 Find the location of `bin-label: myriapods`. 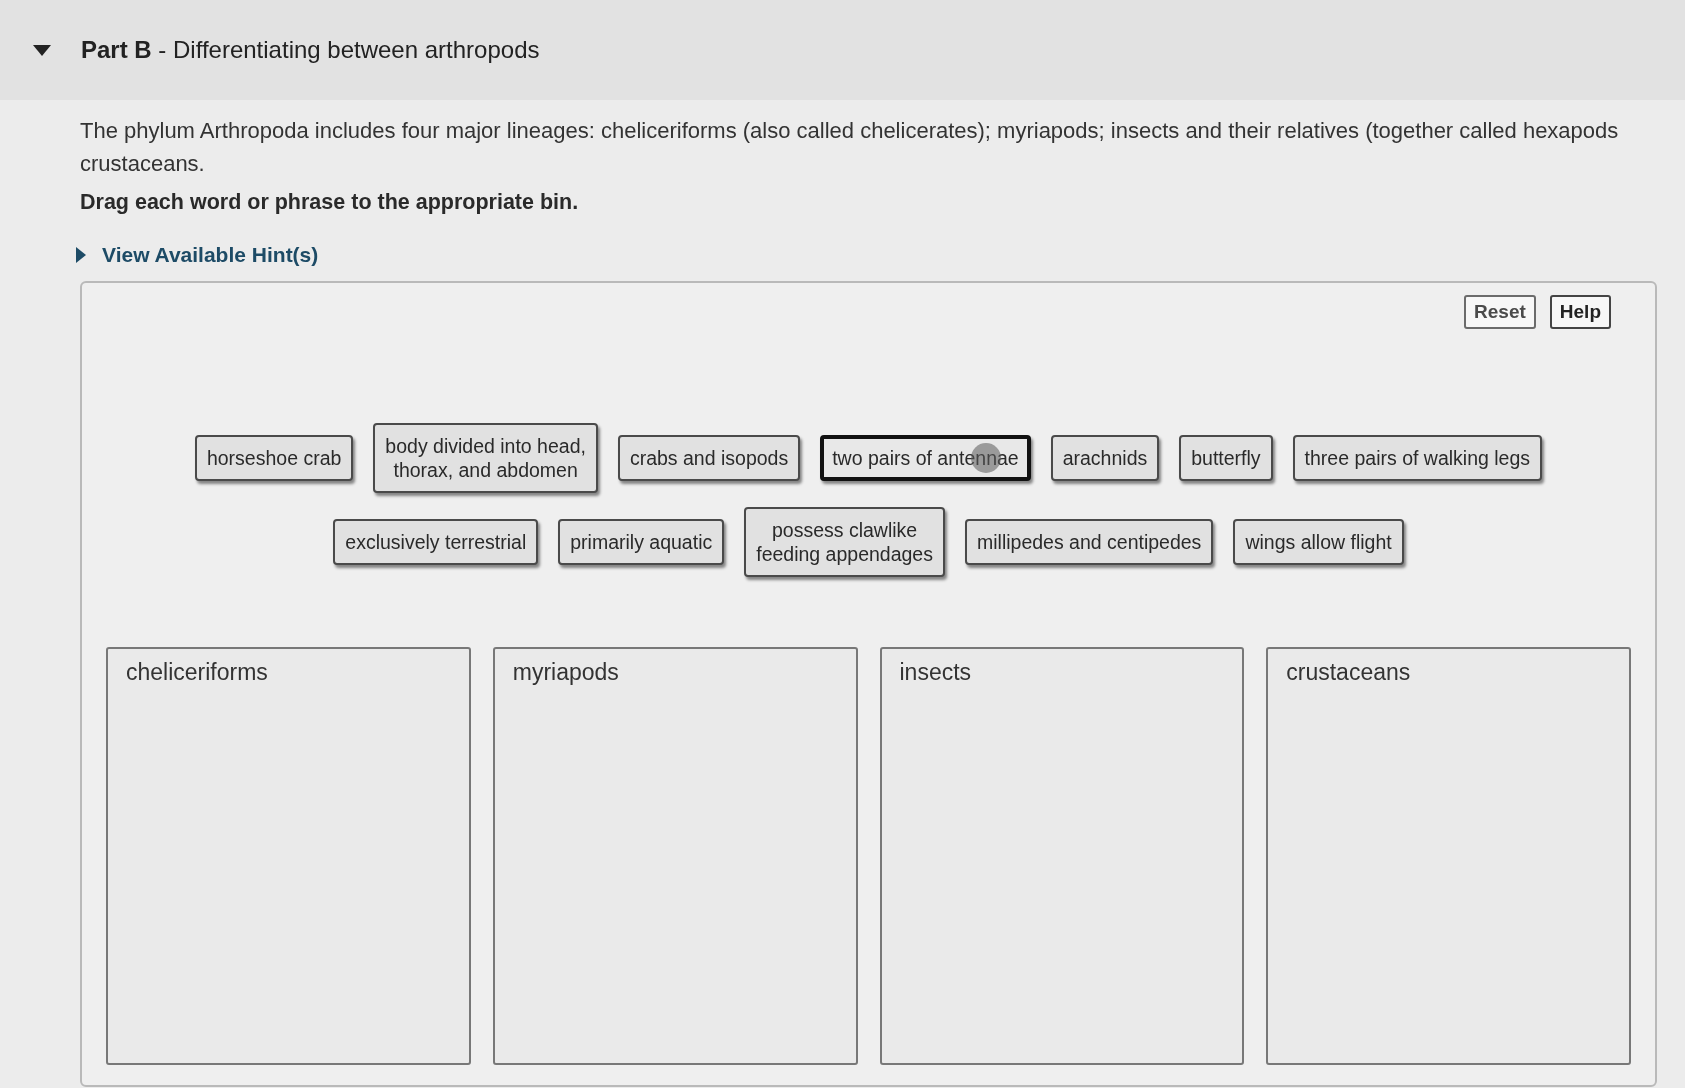

bin-label: myriapods is located at coordinates (565, 672).